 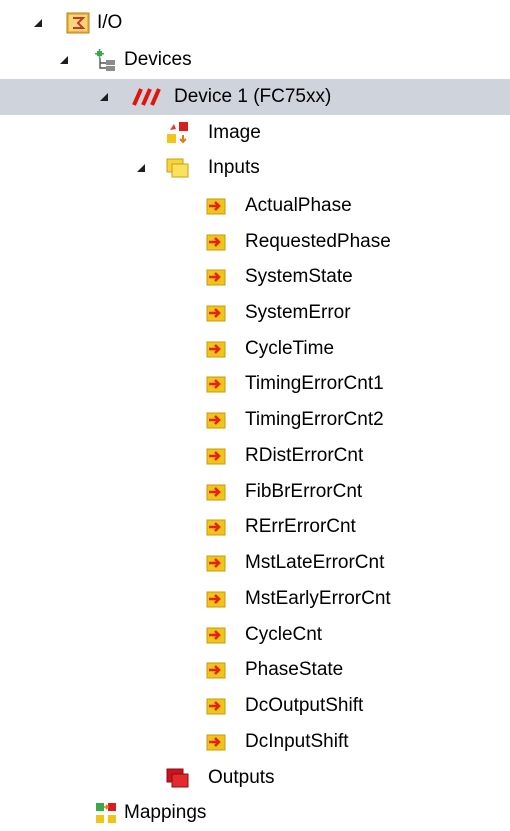 I want to click on input-variable: TimingErrorCnt2, so click(x=255, y=420).